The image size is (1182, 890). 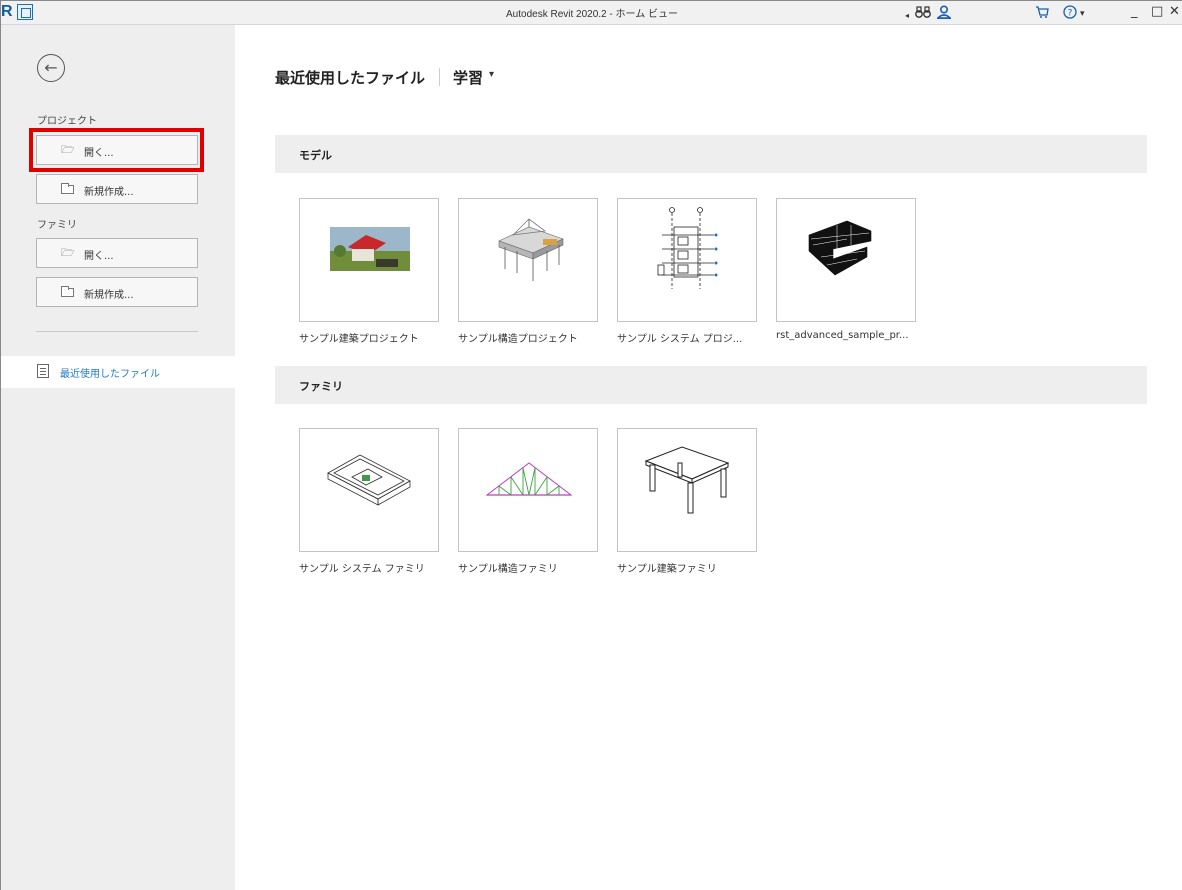 What do you see at coordinates (1082, 14) in the screenshot?
I see `help-dropdown-icon: ▾` at bounding box center [1082, 14].